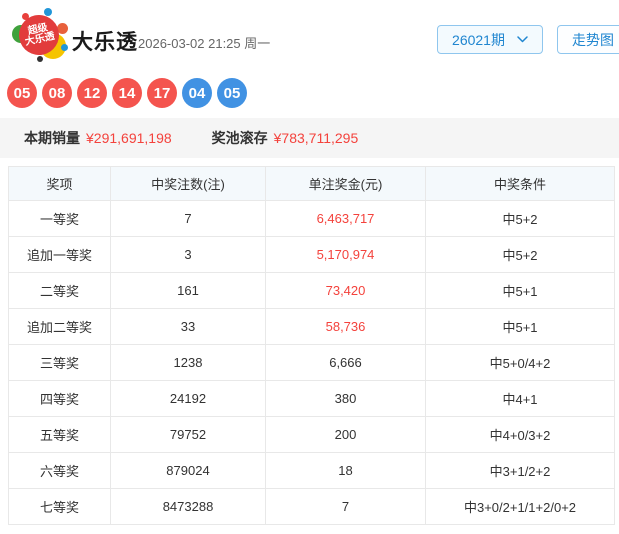  Describe the element at coordinates (59, 183) in the screenshot. I see `column-header: 奖项` at that location.